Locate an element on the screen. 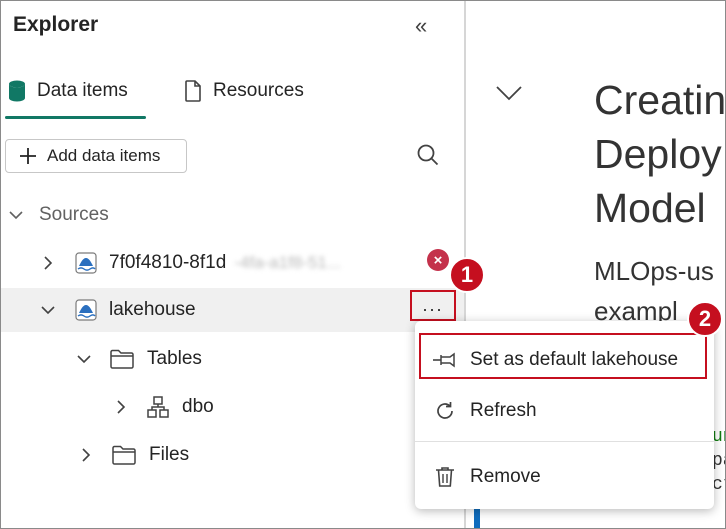 Image resolution: width=726 pixels, height=529 pixels. document-icon is located at coordinates (193, 91).